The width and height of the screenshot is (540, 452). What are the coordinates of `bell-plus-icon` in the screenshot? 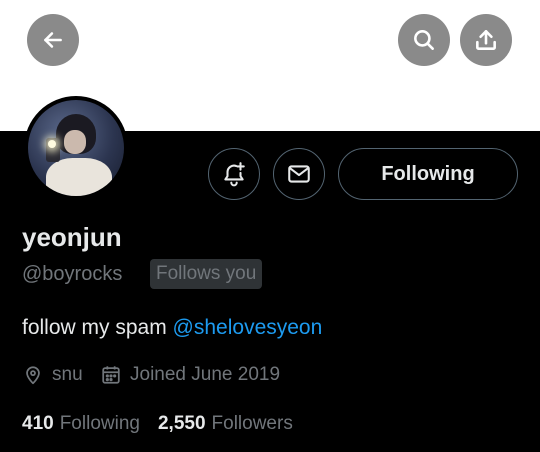 It's located at (234, 174).